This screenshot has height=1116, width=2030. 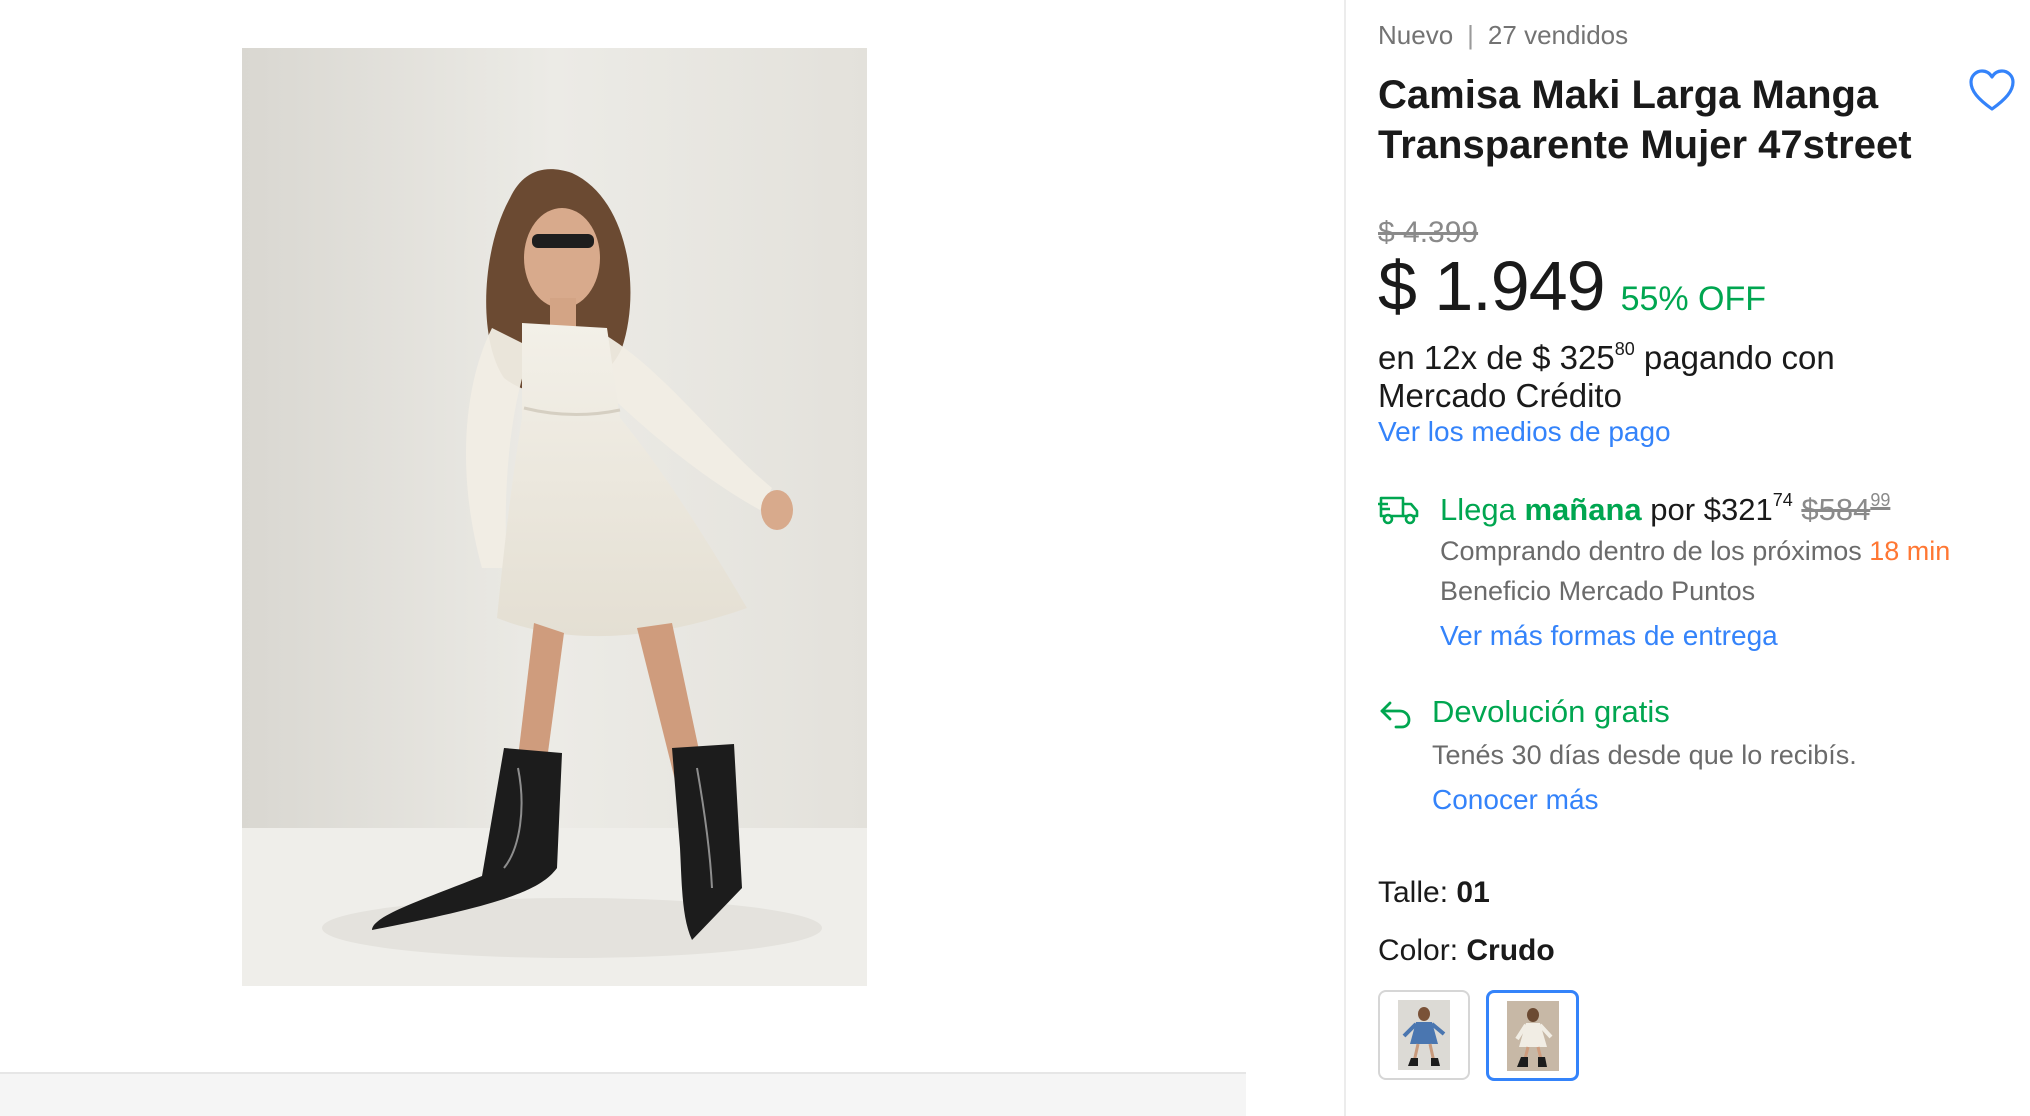 What do you see at coordinates (1558, 35) in the screenshot?
I see `sold-count: 27 vendidos` at bounding box center [1558, 35].